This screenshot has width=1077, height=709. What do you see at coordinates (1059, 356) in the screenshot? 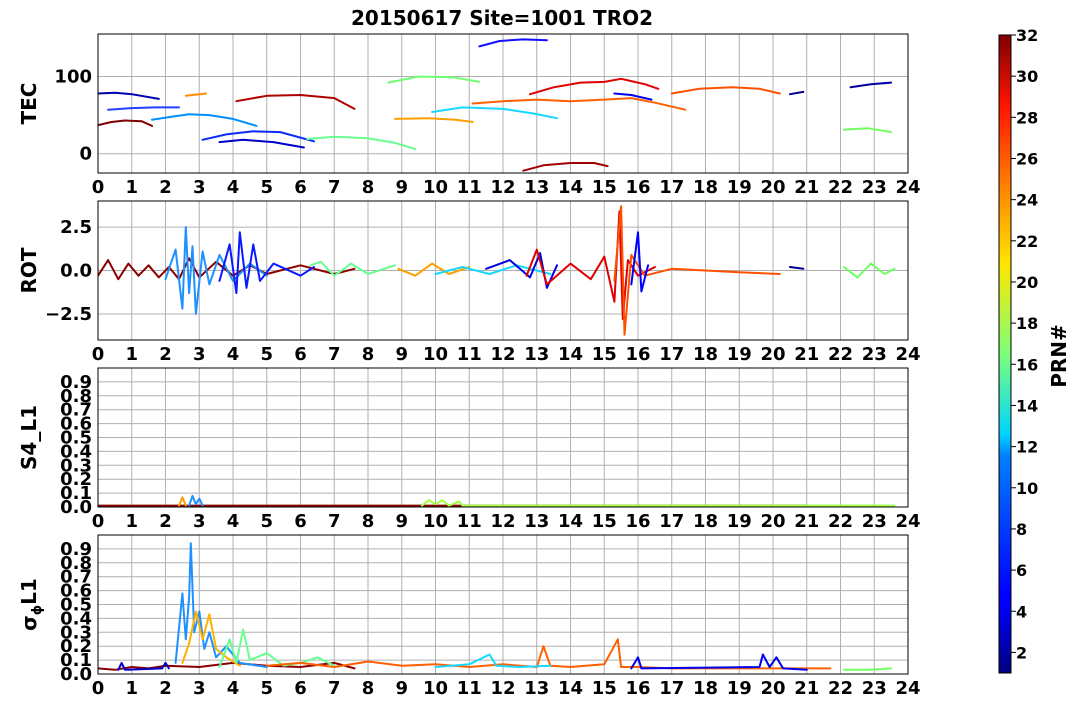
I see `colorbar-label: PRN#` at bounding box center [1059, 356].